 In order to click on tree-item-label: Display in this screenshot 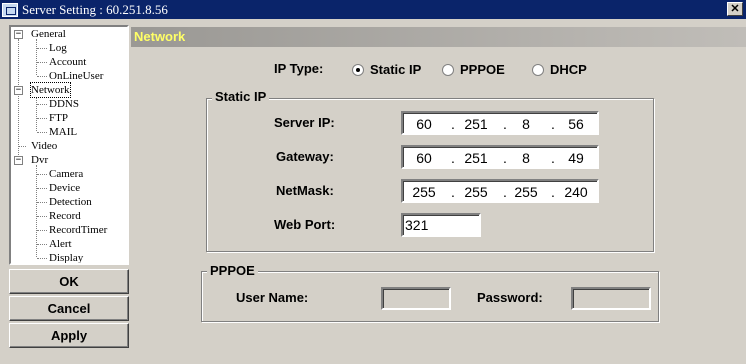, I will do `click(66, 258)`.